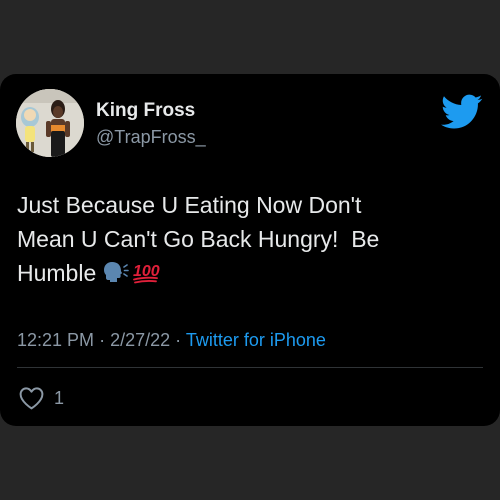 The height and width of the screenshot is (500, 500). I want to click on avatar, so click(50, 123).